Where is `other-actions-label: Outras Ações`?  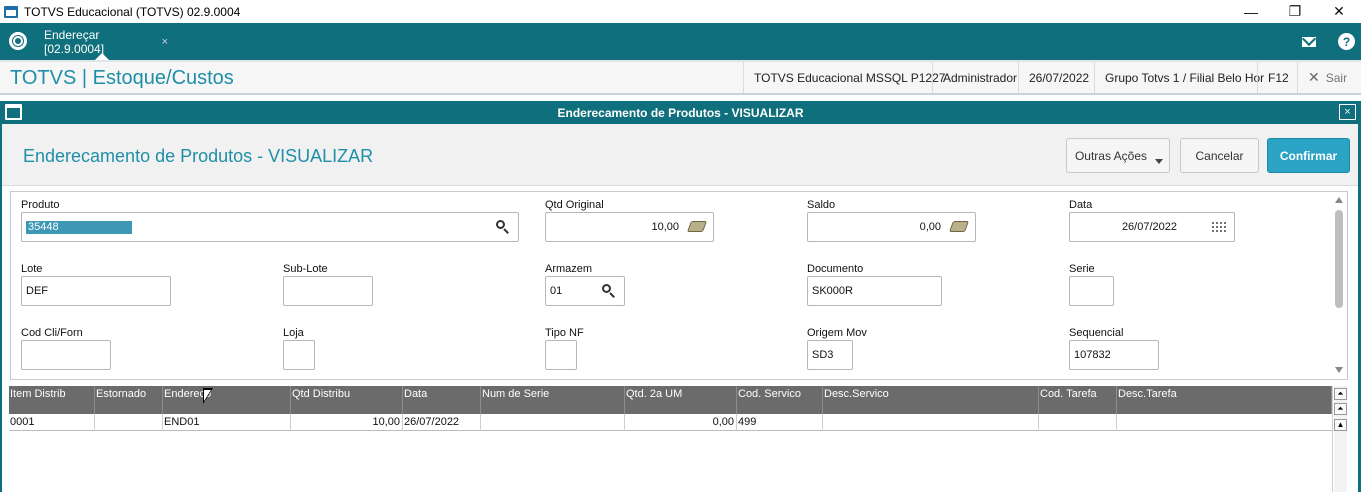
other-actions-label: Outras Ações is located at coordinates (1111, 155).